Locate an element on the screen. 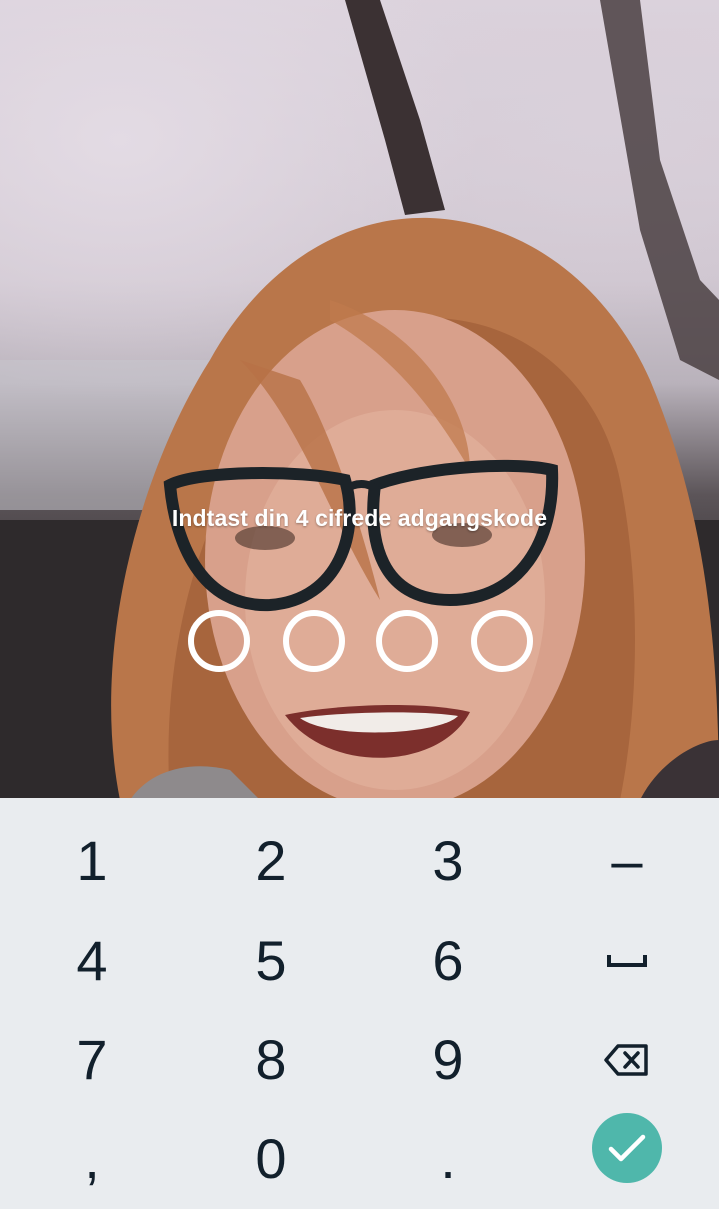 This screenshot has width=719, height=1209. key-0: 0 is located at coordinates (271, 1159).